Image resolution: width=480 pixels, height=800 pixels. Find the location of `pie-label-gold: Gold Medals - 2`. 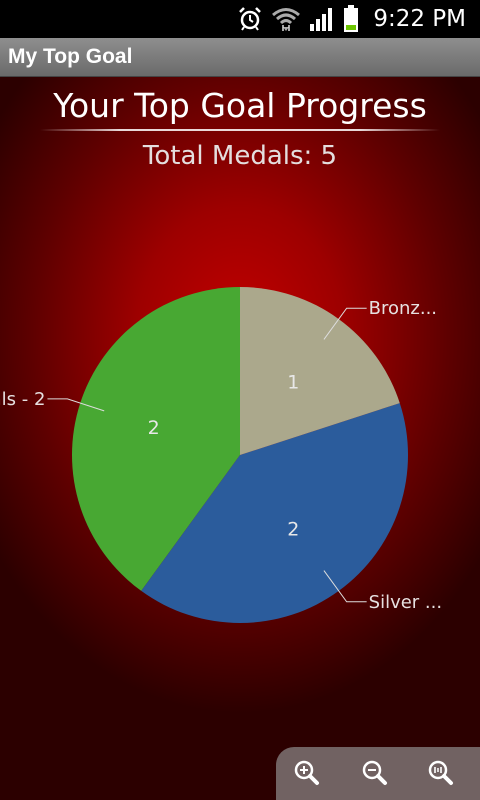

pie-label-gold: Gold Medals - 2 is located at coordinates (22, 399).